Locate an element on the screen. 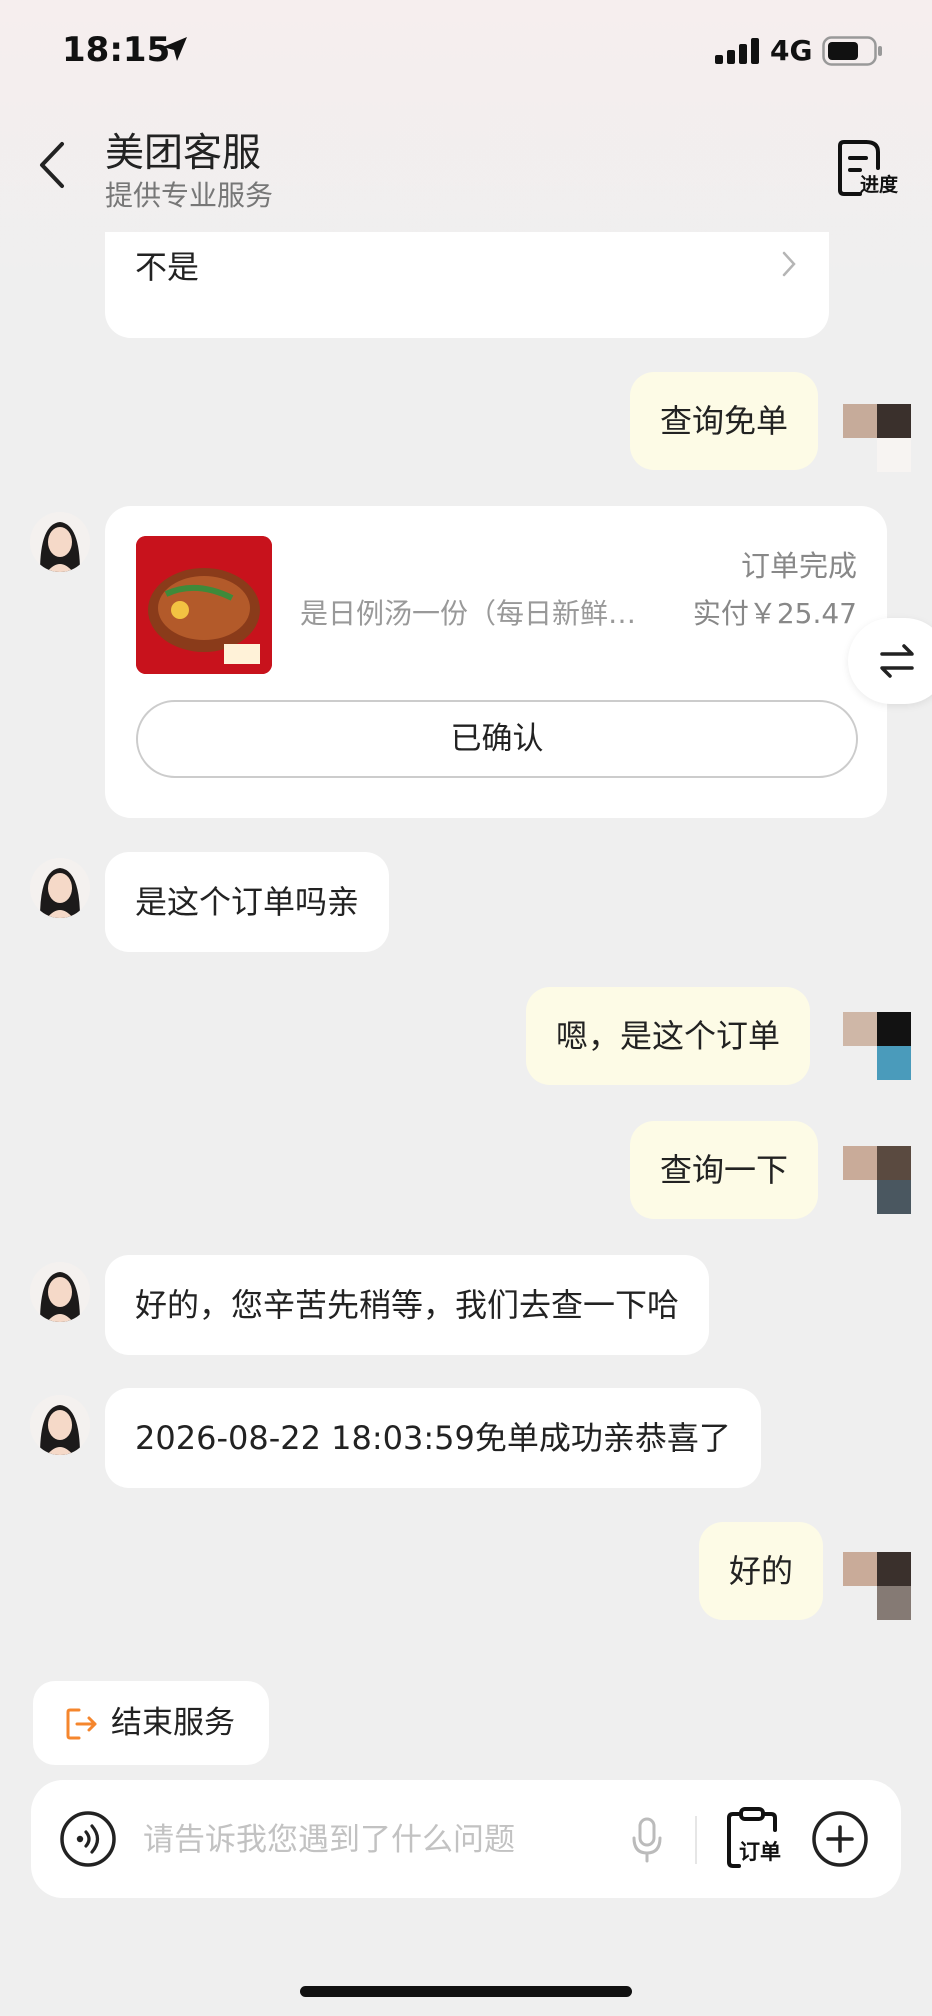  user-message: 嗯，是这个订单 is located at coordinates (668, 1036).